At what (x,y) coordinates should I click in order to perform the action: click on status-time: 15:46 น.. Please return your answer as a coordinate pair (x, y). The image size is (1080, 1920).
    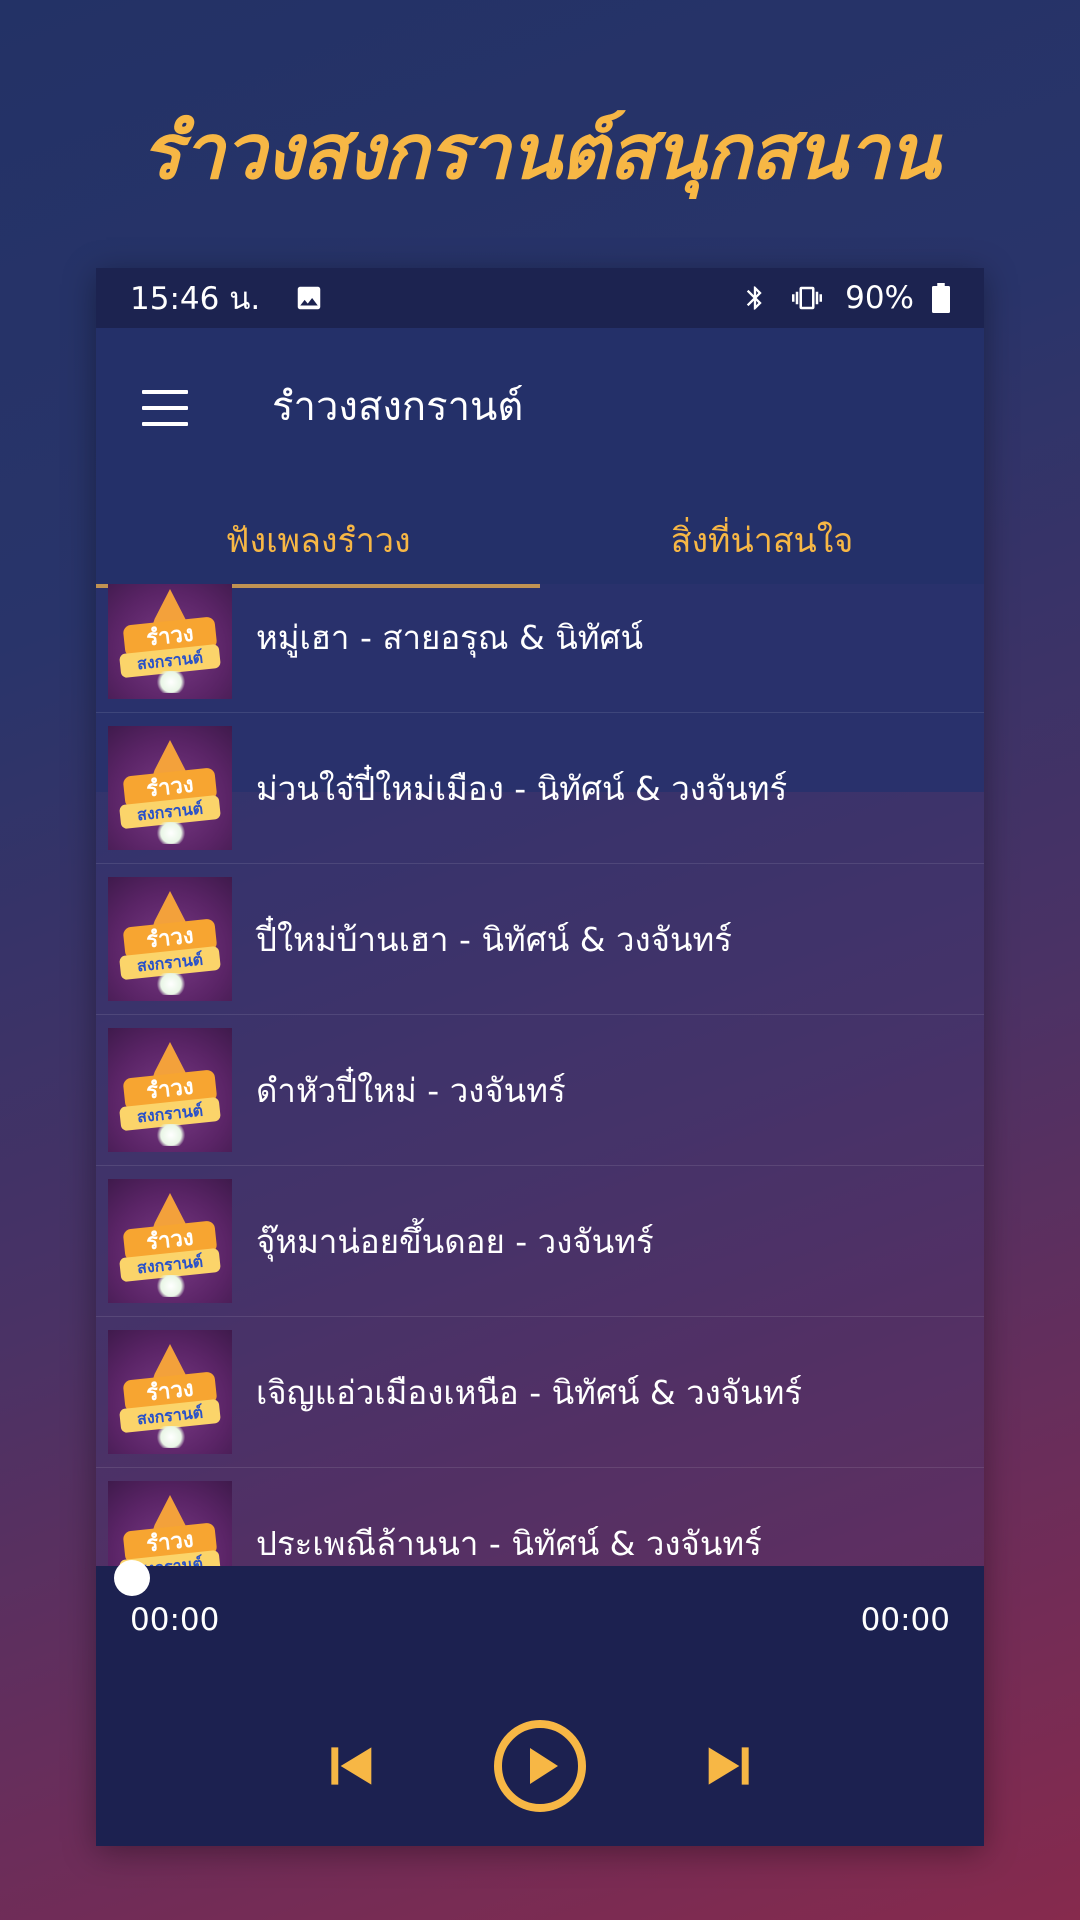
    Looking at the image, I should click on (195, 299).